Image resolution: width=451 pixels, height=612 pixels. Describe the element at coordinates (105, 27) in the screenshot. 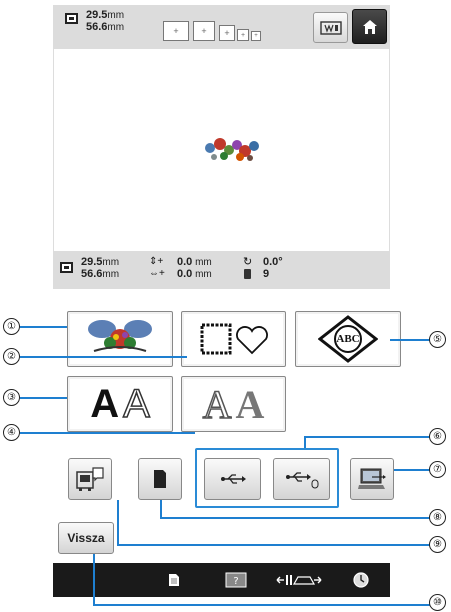

I see `pattern-height: 56.6mm` at that location.